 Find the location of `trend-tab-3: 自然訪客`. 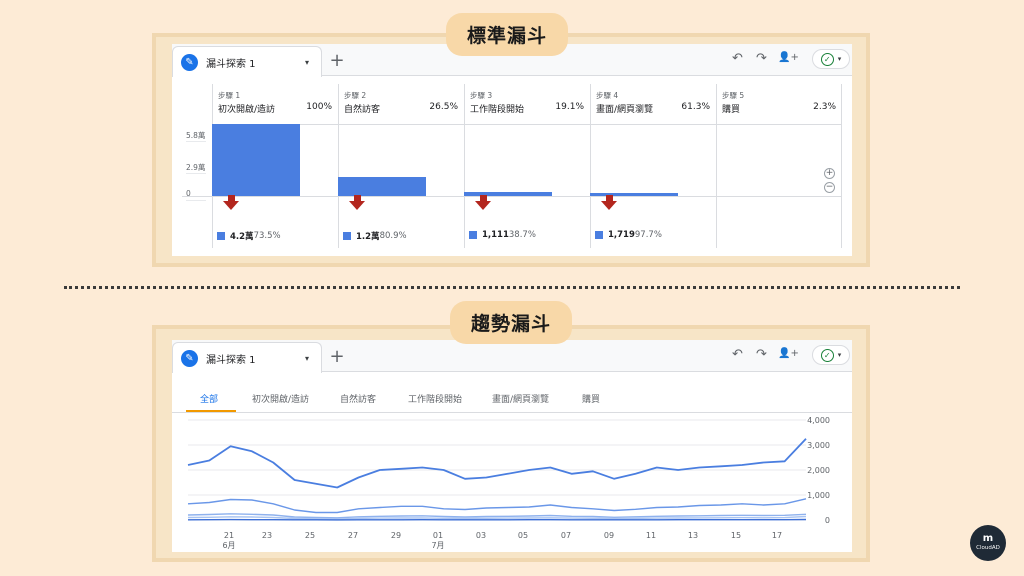

trend-tab-3: 自然訪客 is located at coordinates (358, 398).